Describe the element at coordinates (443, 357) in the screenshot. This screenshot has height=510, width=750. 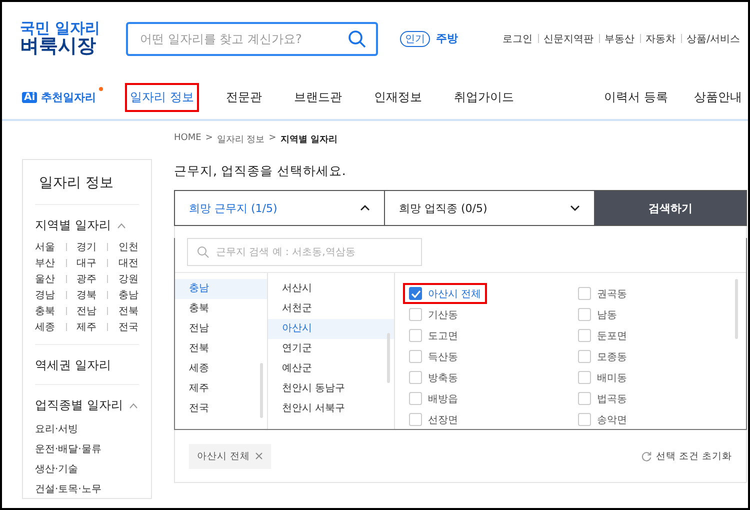
I see `checkbox-label: 득산동` at that location.